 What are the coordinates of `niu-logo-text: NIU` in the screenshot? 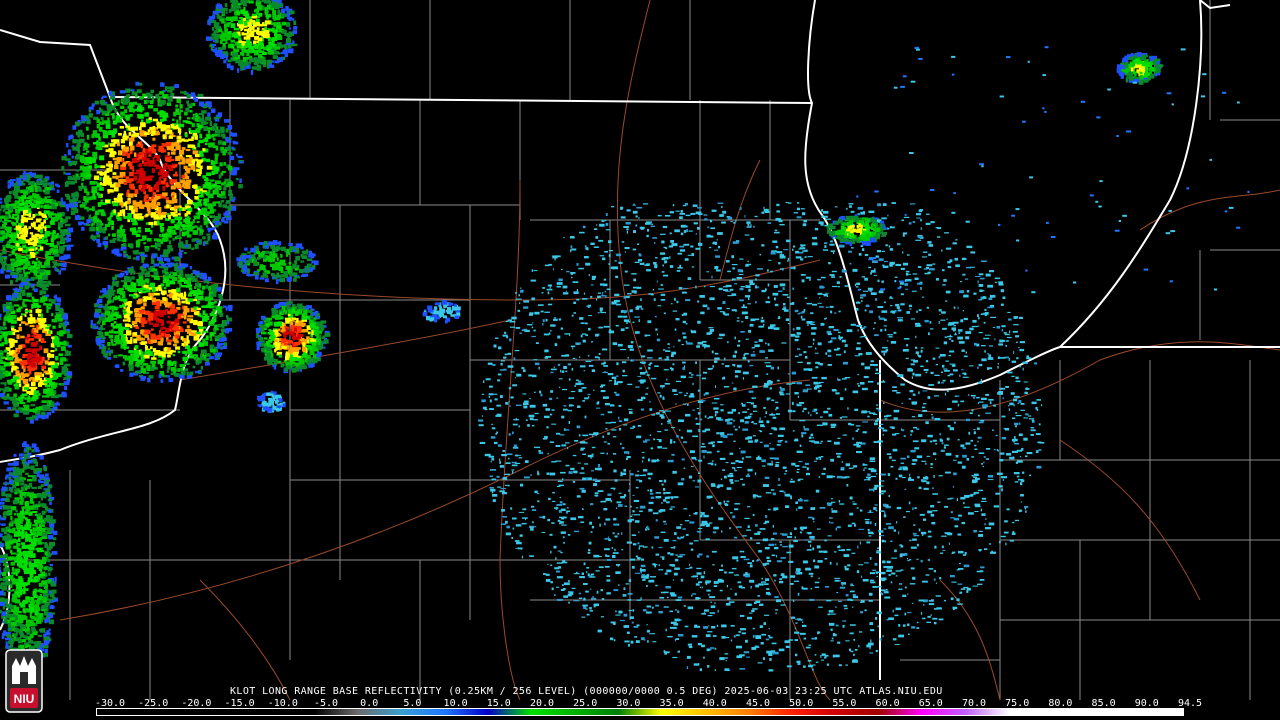 It's located at (24, 699).